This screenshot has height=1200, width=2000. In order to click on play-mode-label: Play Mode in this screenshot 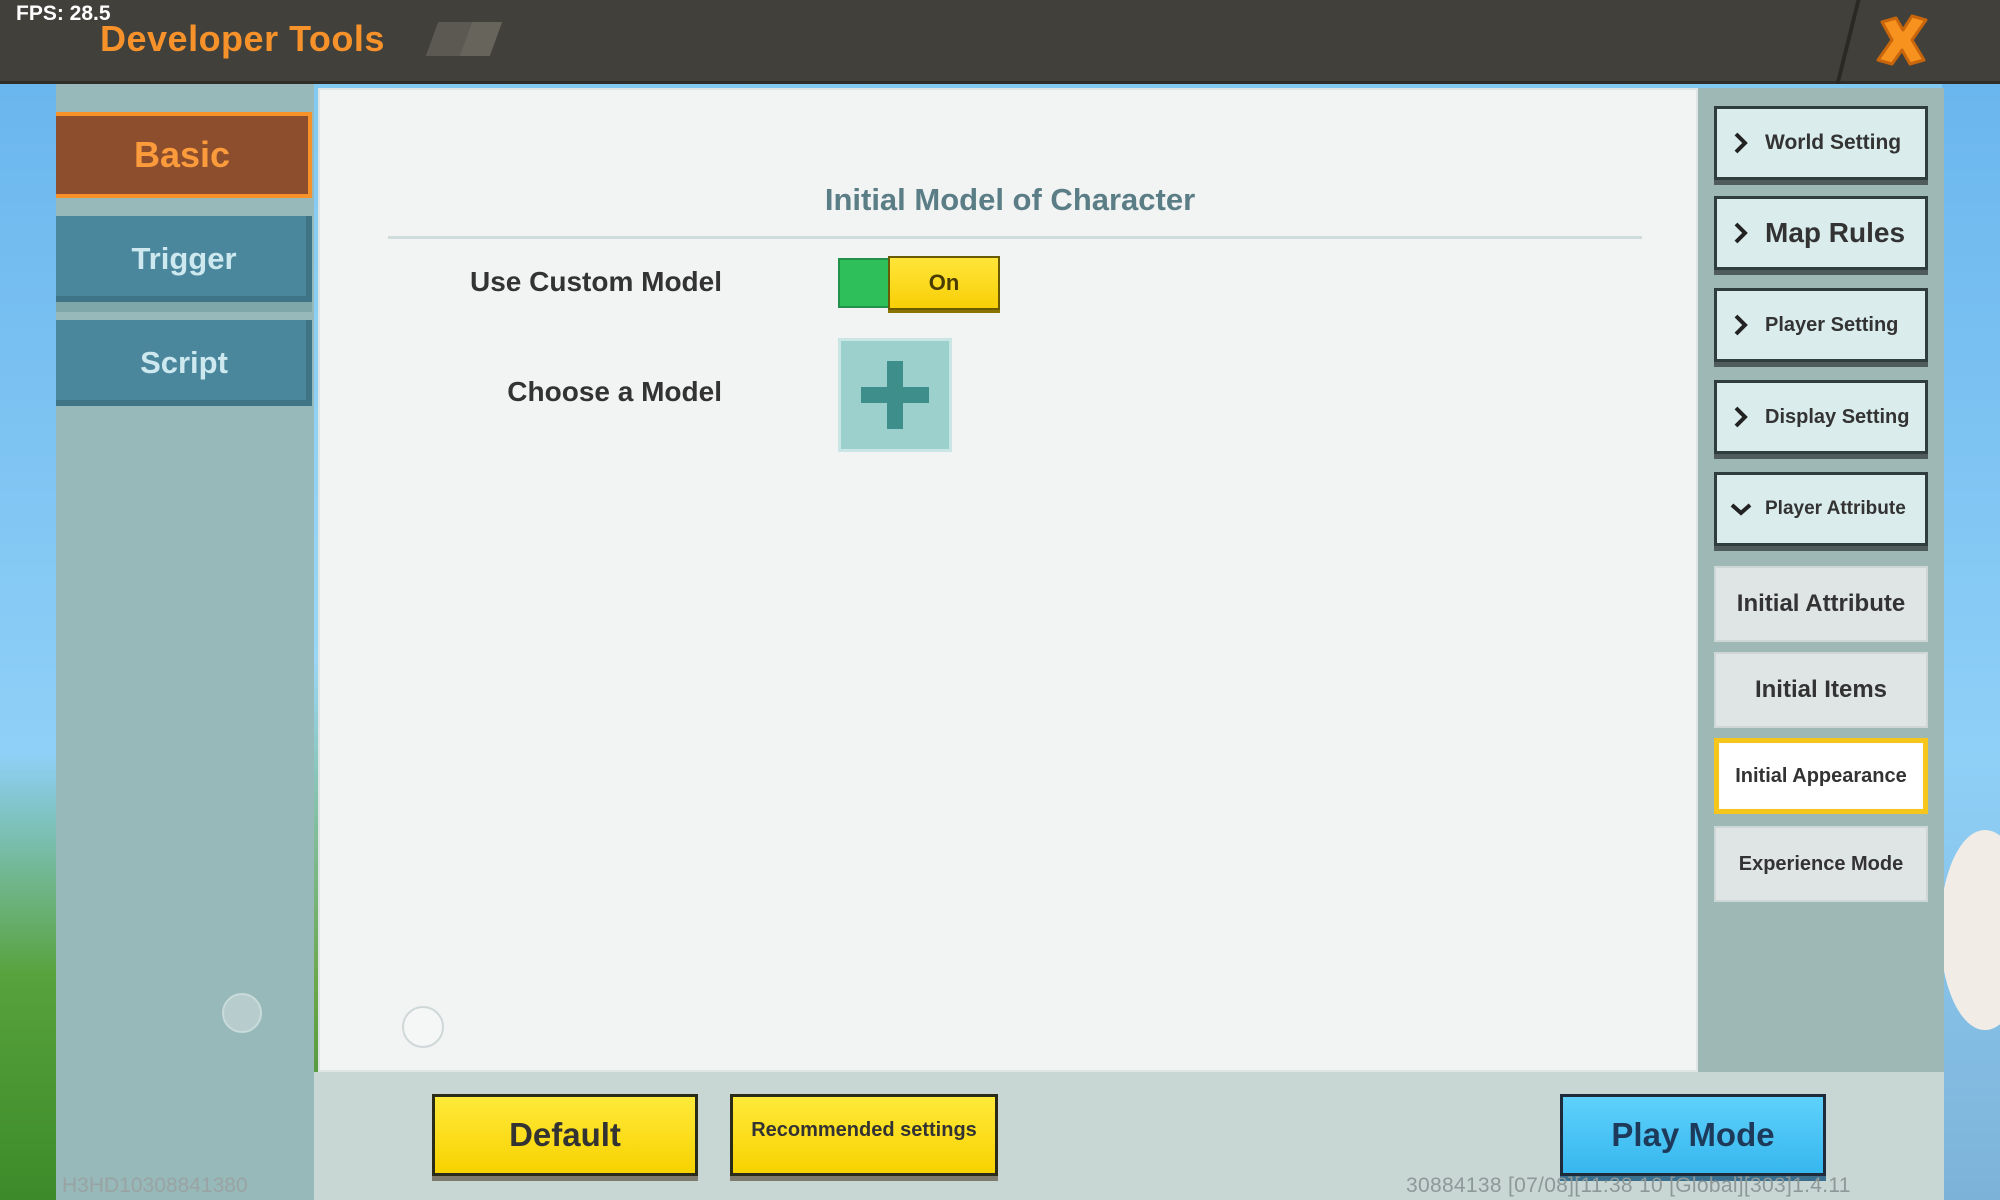, I will do `click(1693, 1134)`.